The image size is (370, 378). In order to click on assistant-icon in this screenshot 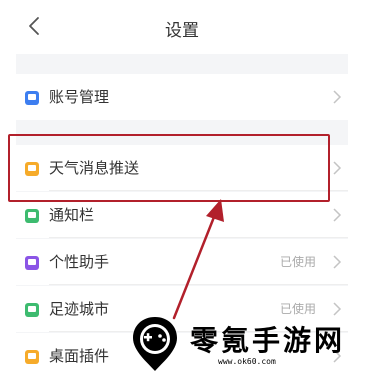, I will do `click(32, 263)`.